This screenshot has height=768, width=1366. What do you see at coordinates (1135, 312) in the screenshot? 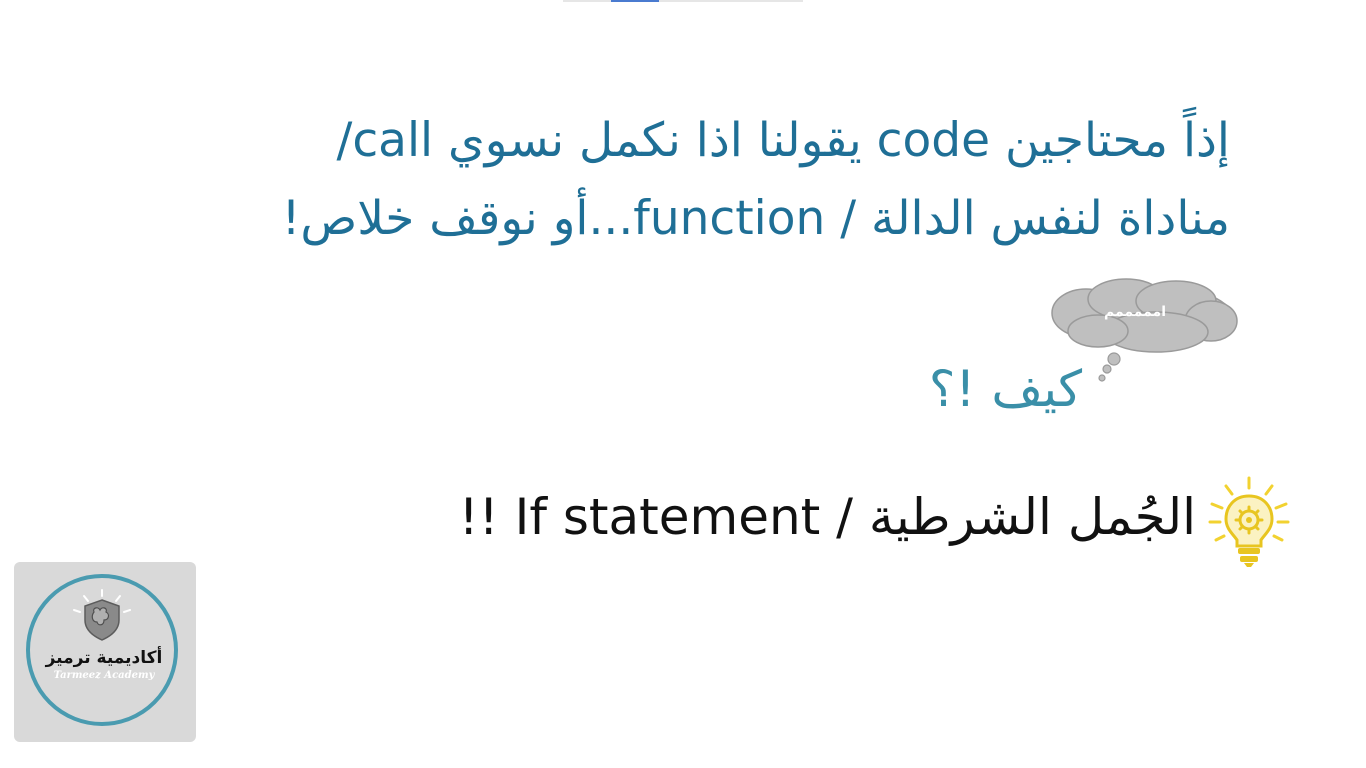
I see `thought-bubble-text: امممممم` at bounding box center [1135, 312].